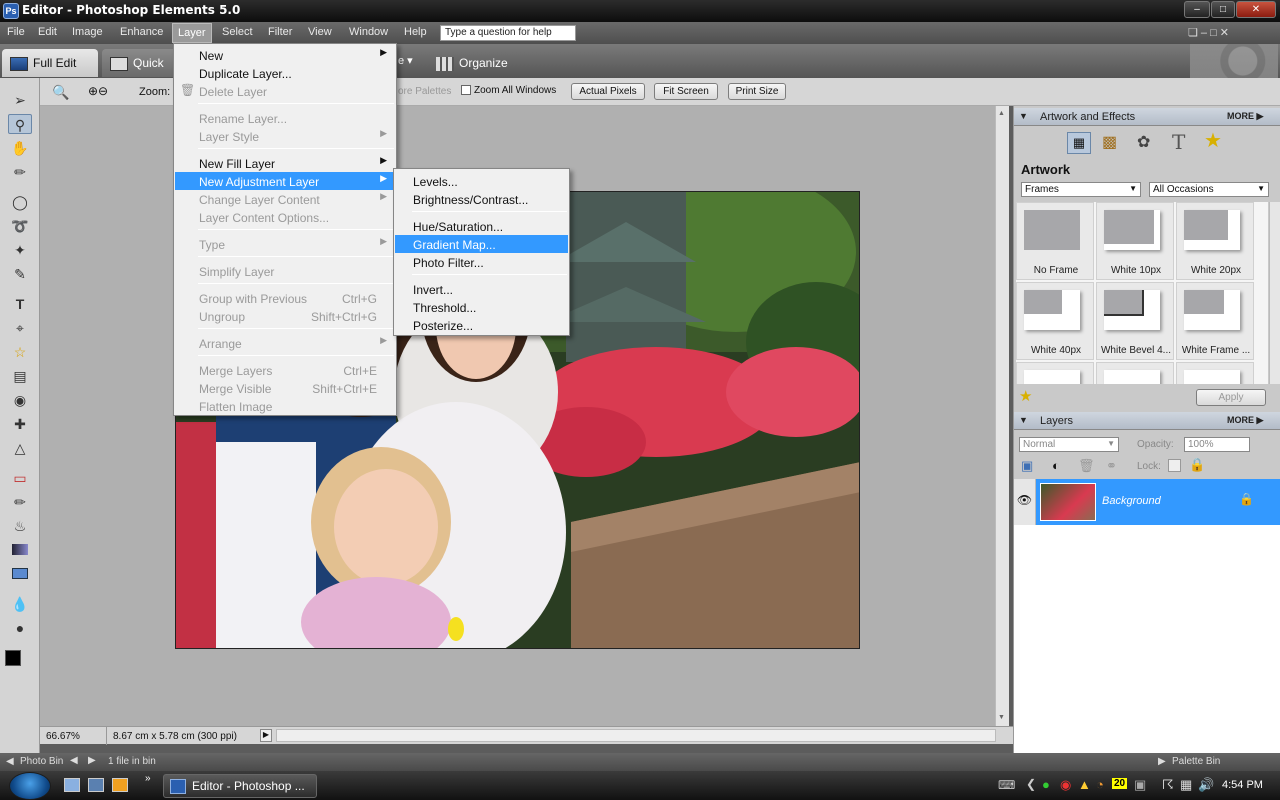 The width and height of the screenshot is (1280, 800). Describe the element at coordinates (1100, 784) in the screenshot. I see `update-tray-icon: ◔` at that location.